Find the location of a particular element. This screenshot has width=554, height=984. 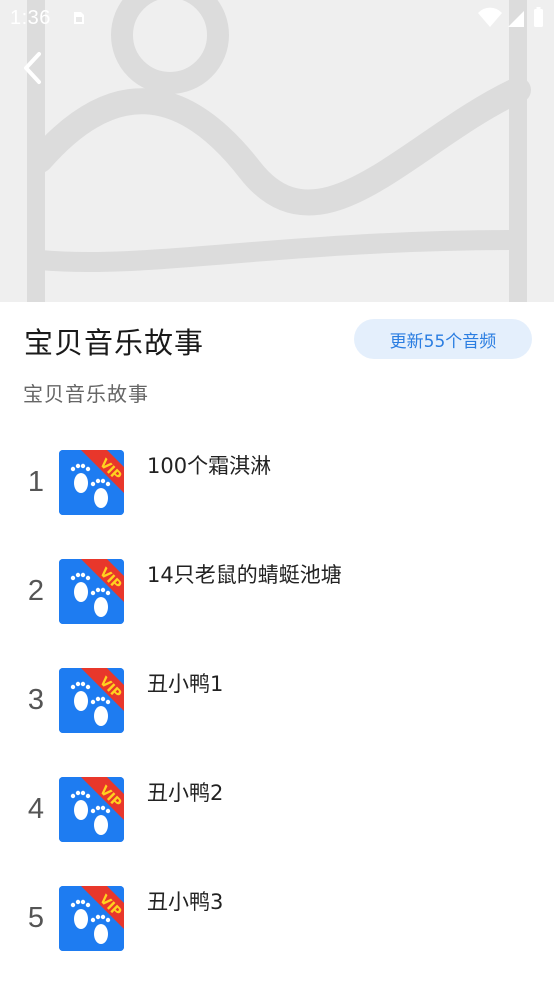

album-title: 宝贝音乐故事 is located at coordinates (114, 343).